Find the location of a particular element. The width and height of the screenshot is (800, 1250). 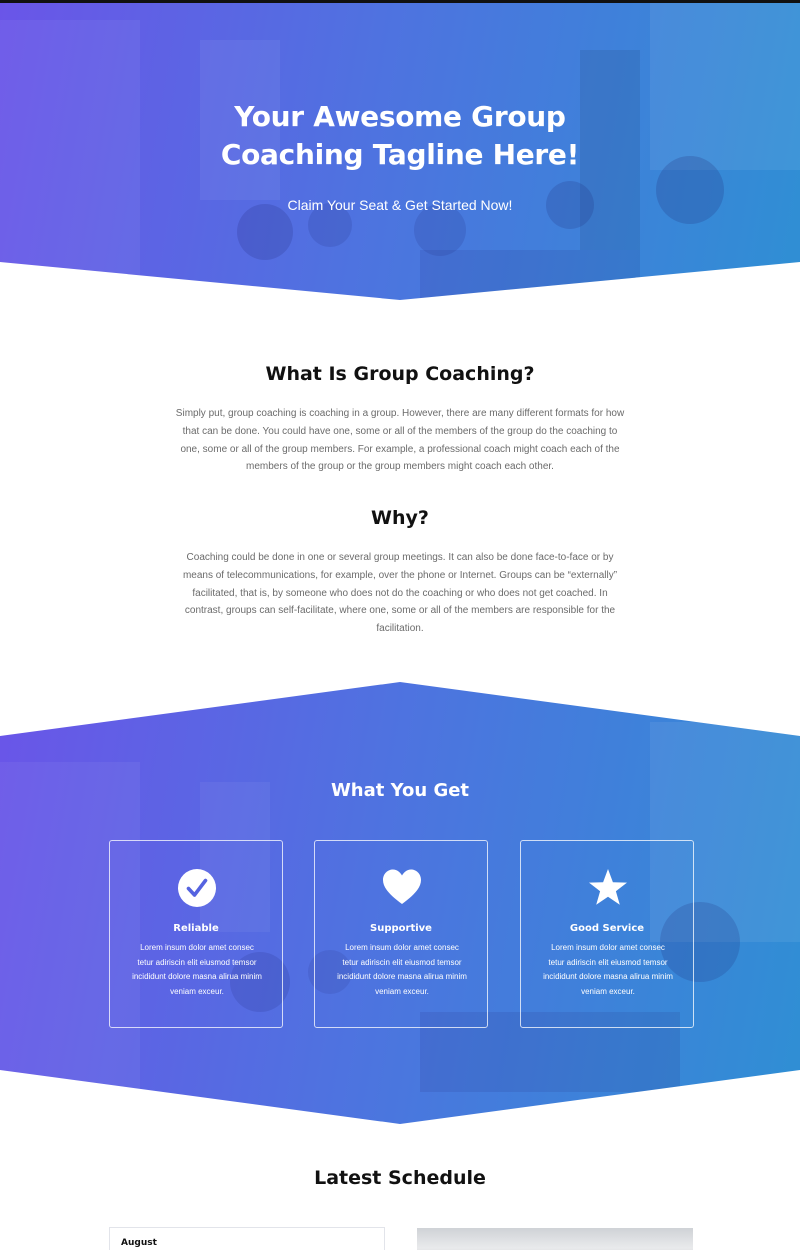

top-border is located at coordinates (400, 1).